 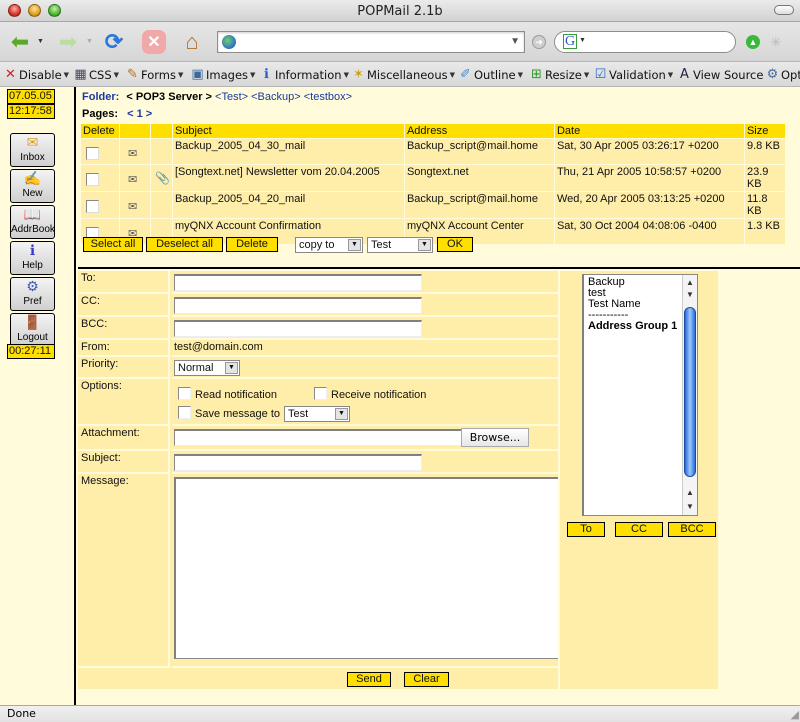 I want to click on stop-icon: ✕, so click(x=154, y=42).